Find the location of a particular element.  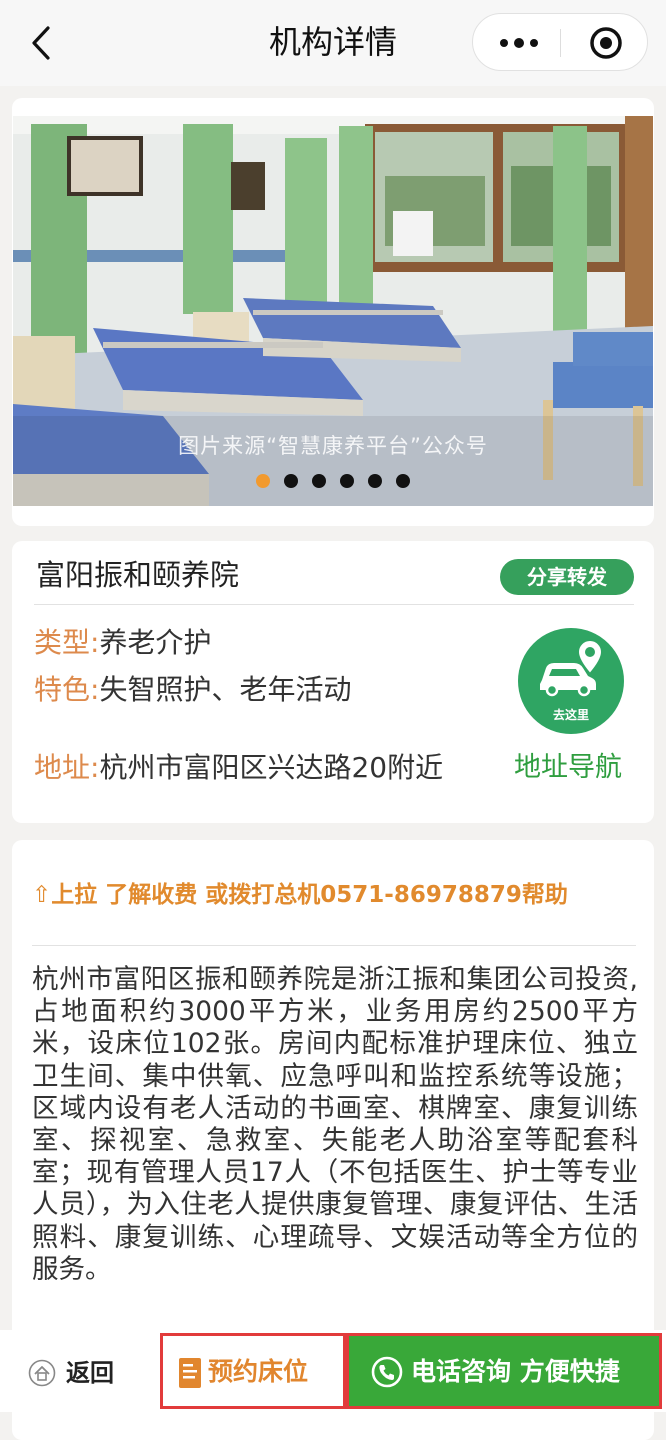

address-navigation-link: 地址导航 is located at coordinates (568, 768).